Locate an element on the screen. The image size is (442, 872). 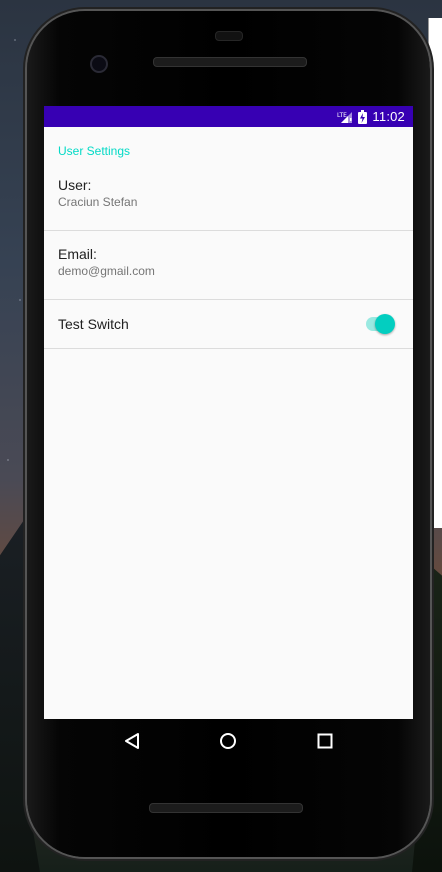
status-bar: LTE 11:02 is located at coordinates (228, 116).